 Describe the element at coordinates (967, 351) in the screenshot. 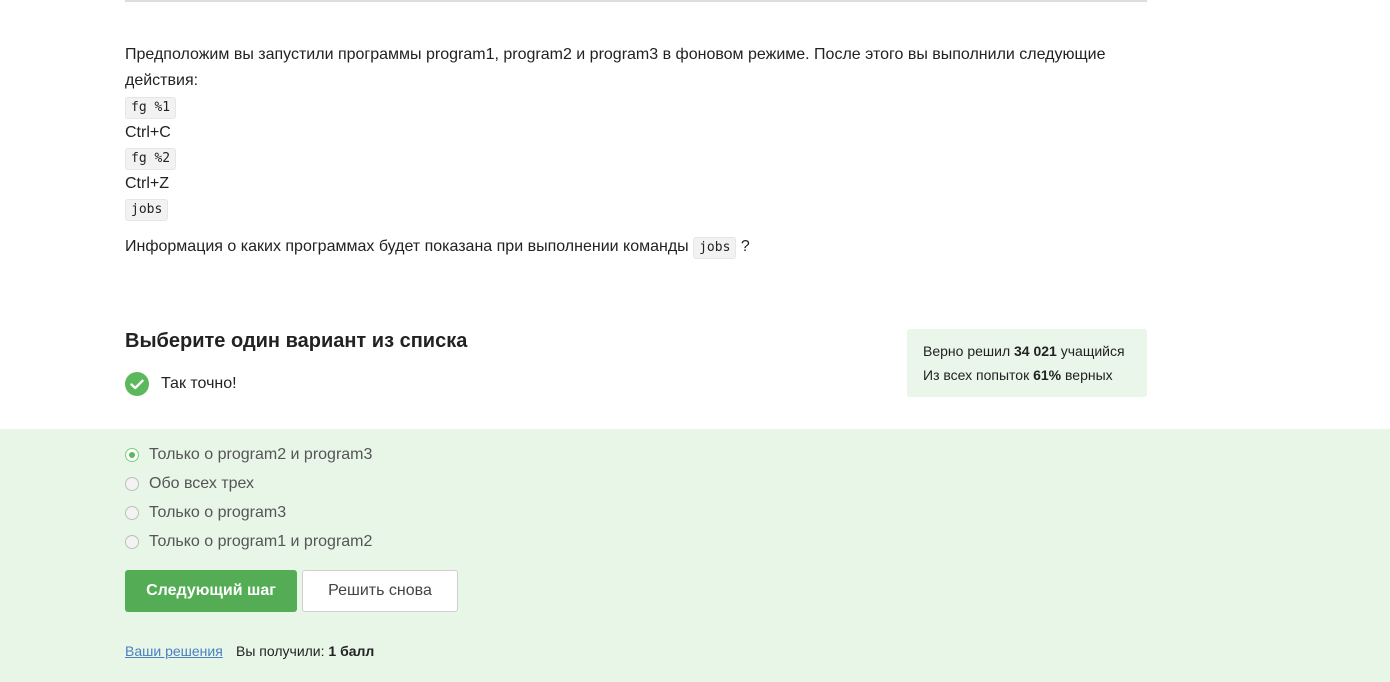

I see `stats-solved-prefix: Верно решил` at that location.